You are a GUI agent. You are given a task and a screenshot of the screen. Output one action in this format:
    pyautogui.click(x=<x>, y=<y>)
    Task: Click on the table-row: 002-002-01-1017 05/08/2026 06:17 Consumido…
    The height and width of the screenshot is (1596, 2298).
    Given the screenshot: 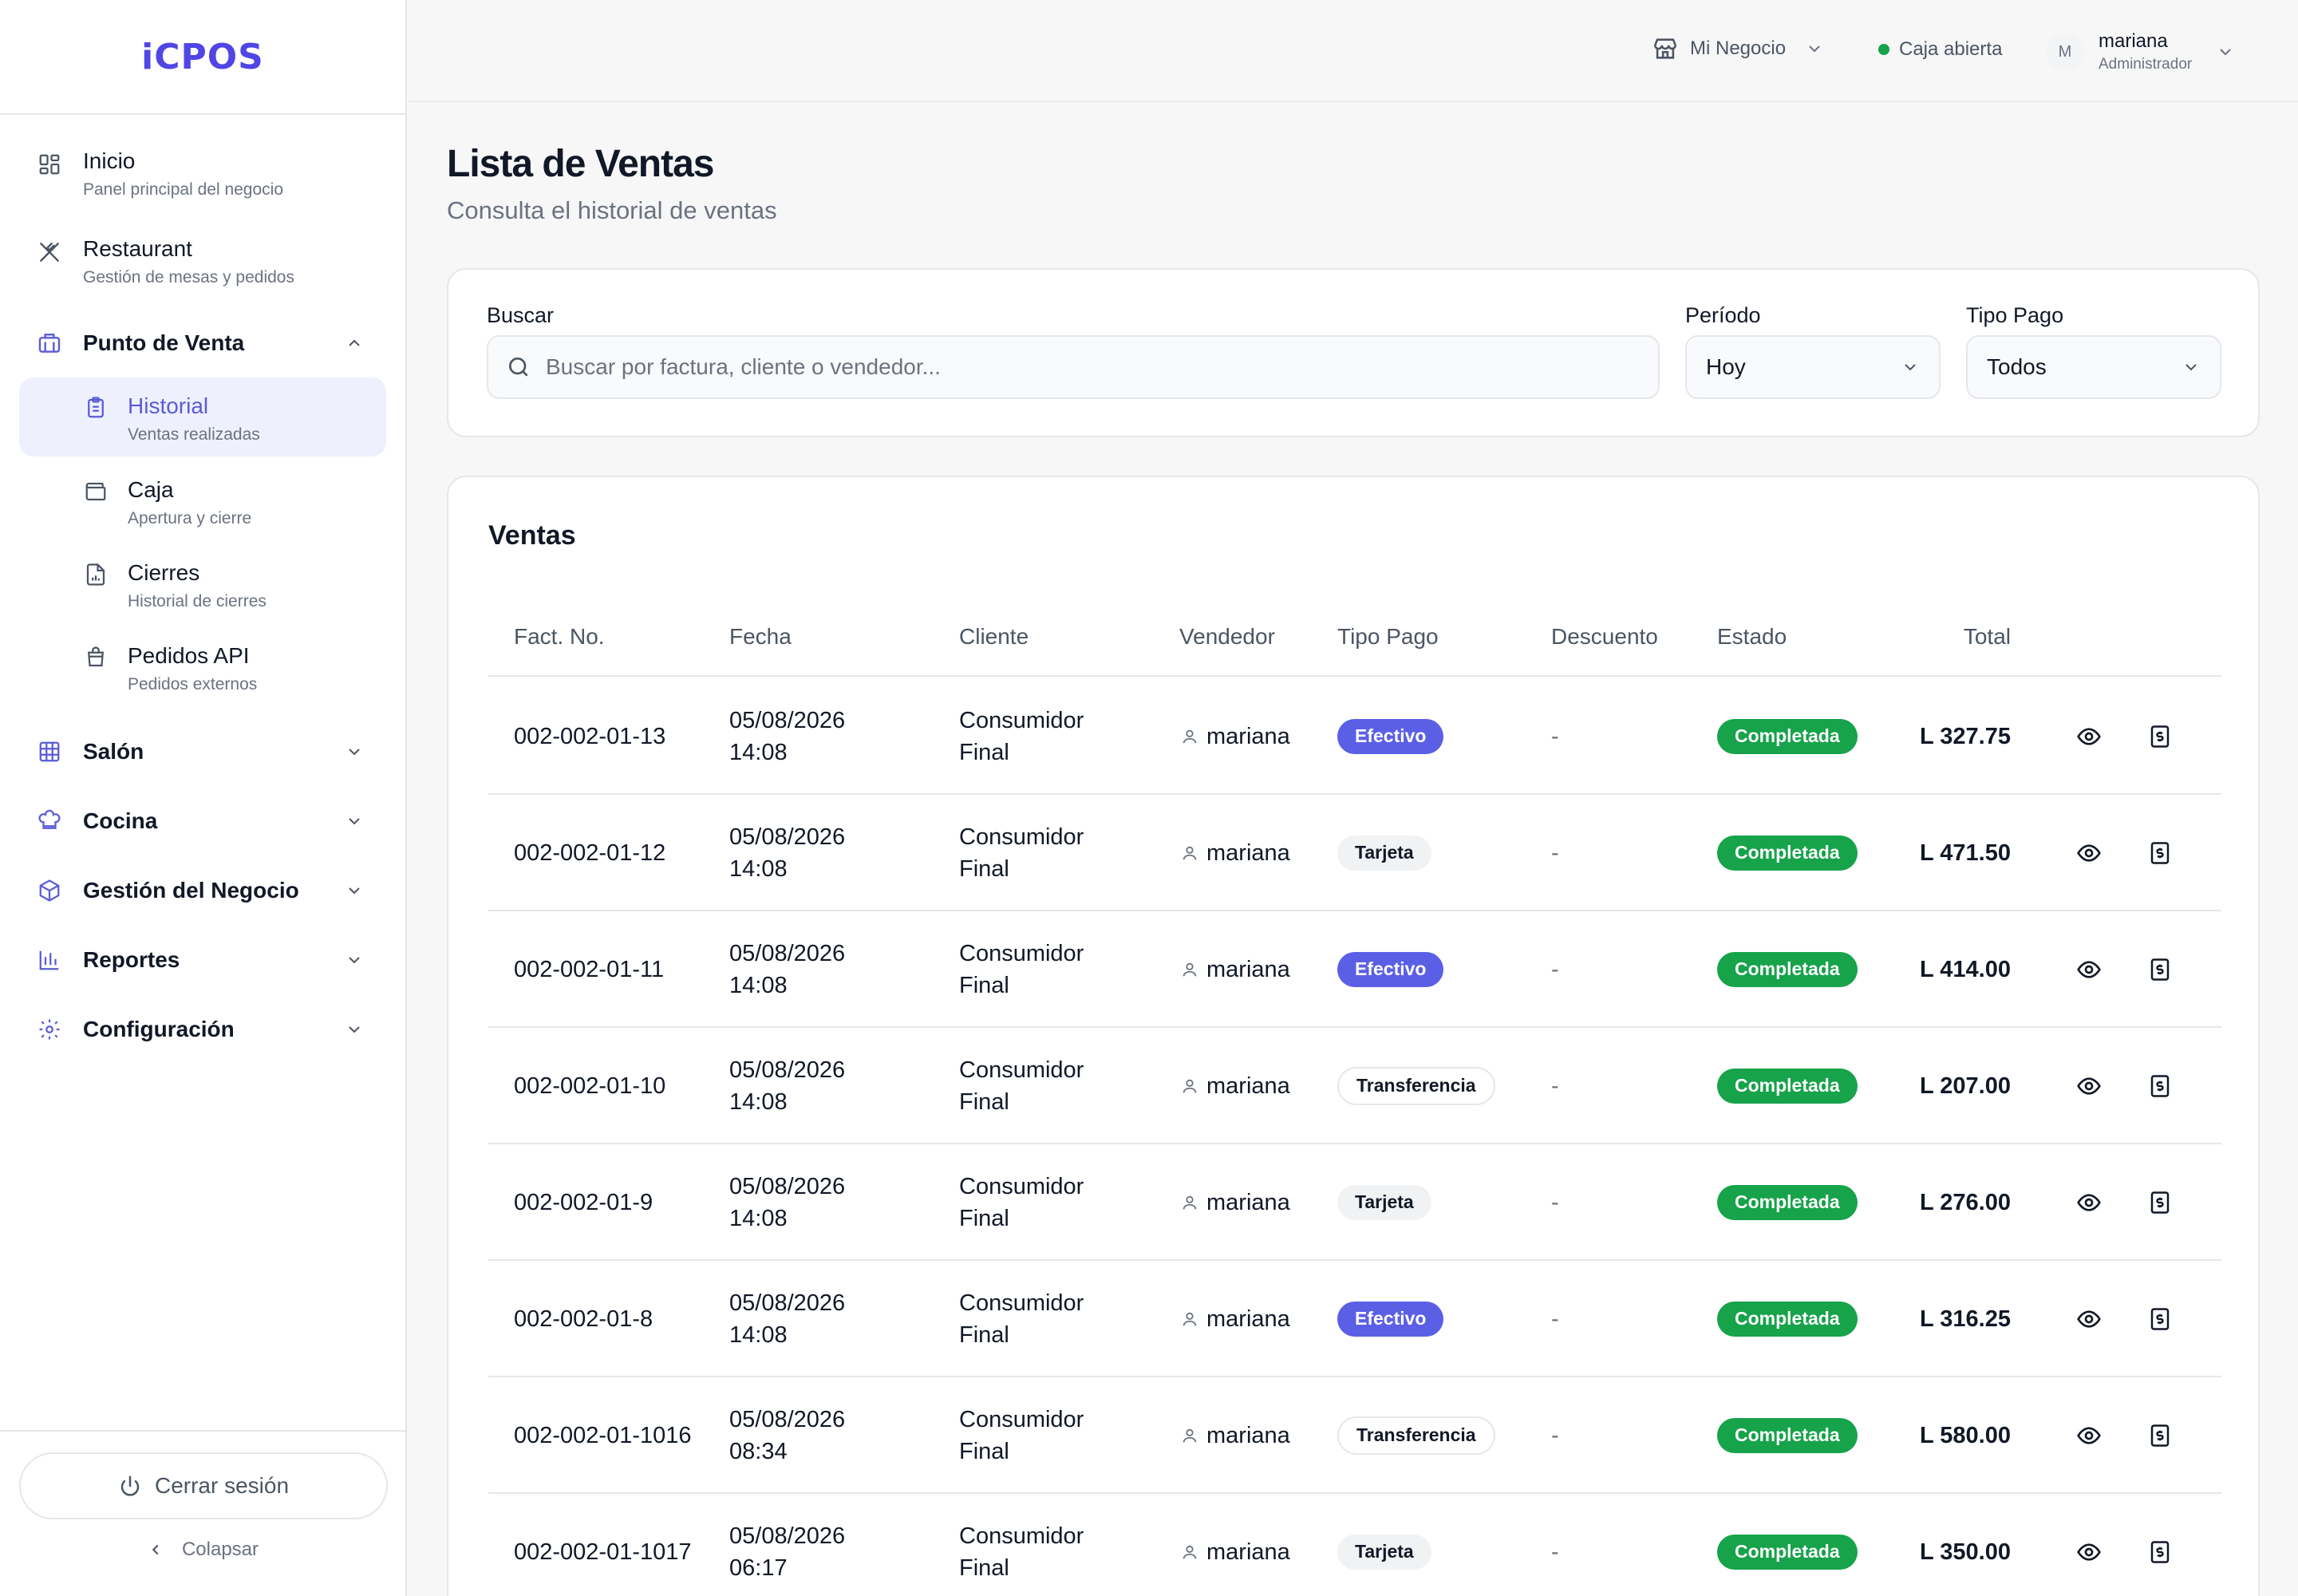 What is the action you would take?
    pyautogui.click(x=1354, y=1545)
    